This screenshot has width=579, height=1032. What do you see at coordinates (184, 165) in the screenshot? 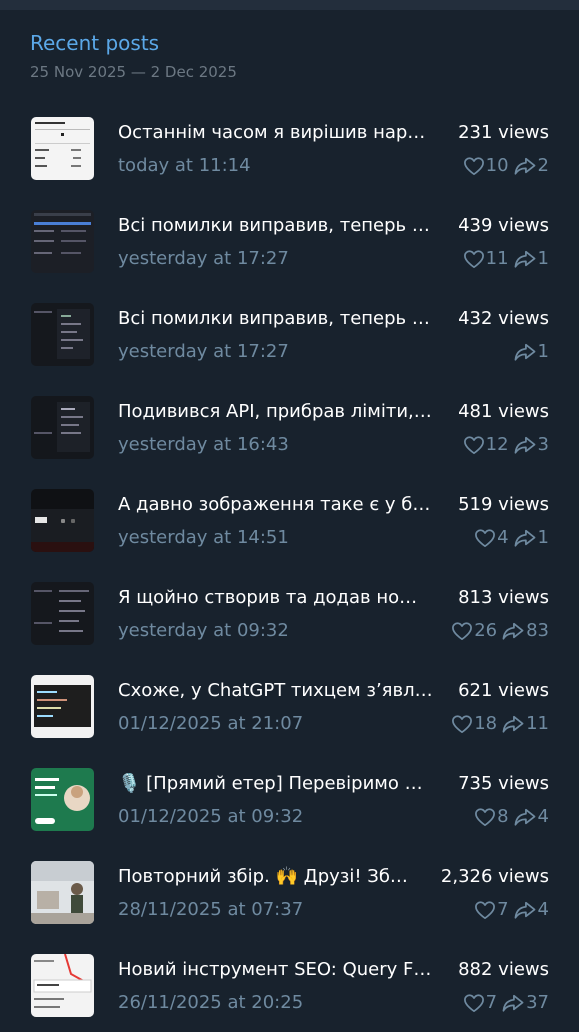
I see `post-date: today at 11:14` at bounding box center [184, 165].